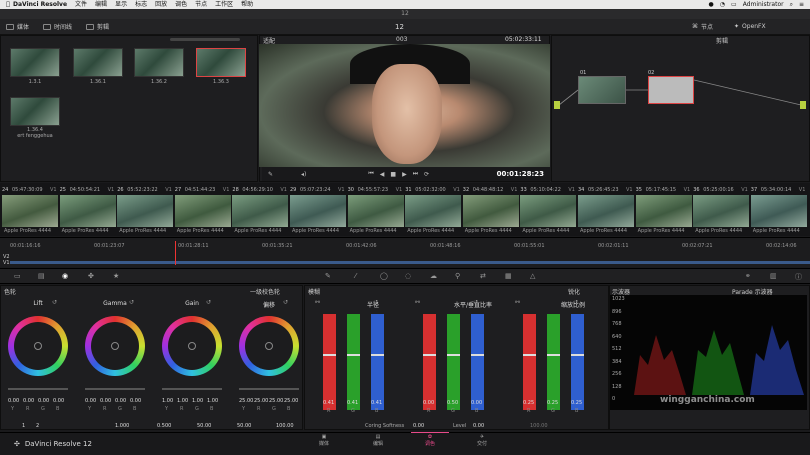 Image resolution: width=810 pixels, height=455 pixels. What do you see at coordinates (244, 426) in the screenshot?
I see `wheel-bottom-value: 50.00` at bounding box center [244, 426].